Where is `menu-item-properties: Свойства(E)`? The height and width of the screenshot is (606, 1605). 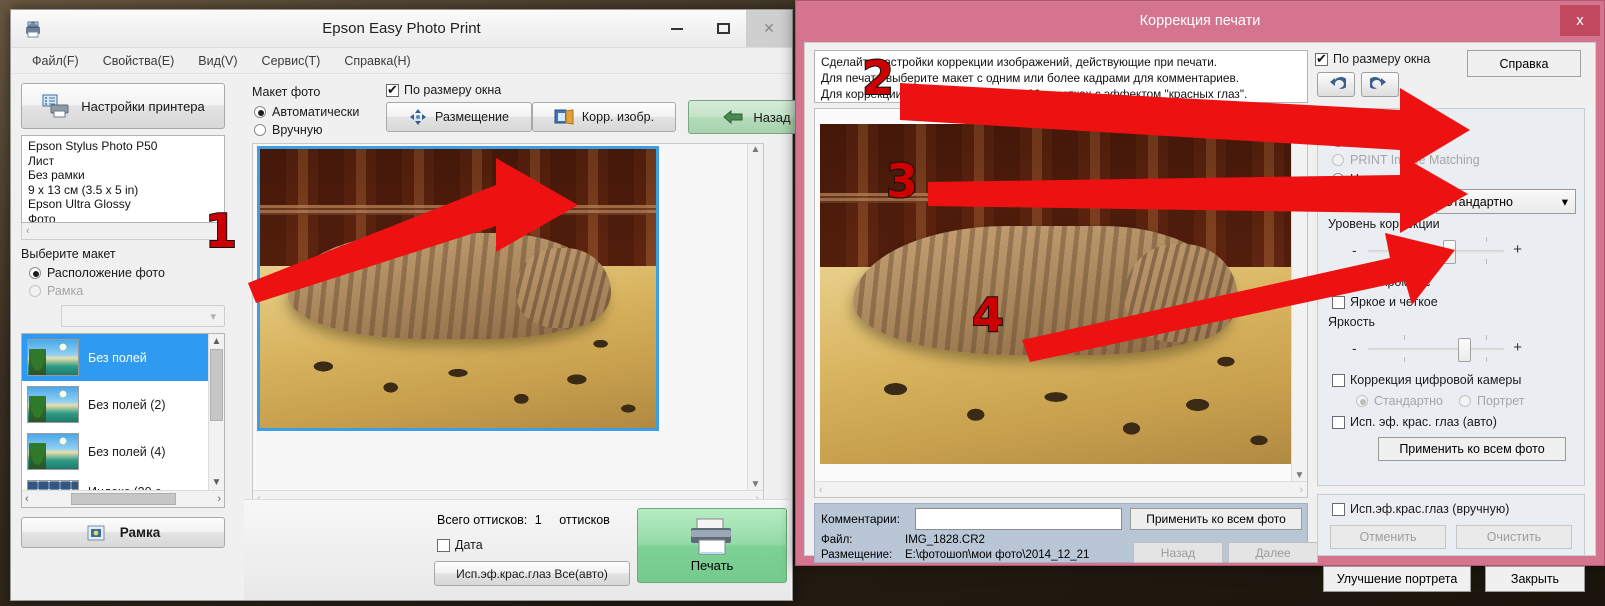
menu-item-properties: Свойства(E) is located at coordinates (139, 61).